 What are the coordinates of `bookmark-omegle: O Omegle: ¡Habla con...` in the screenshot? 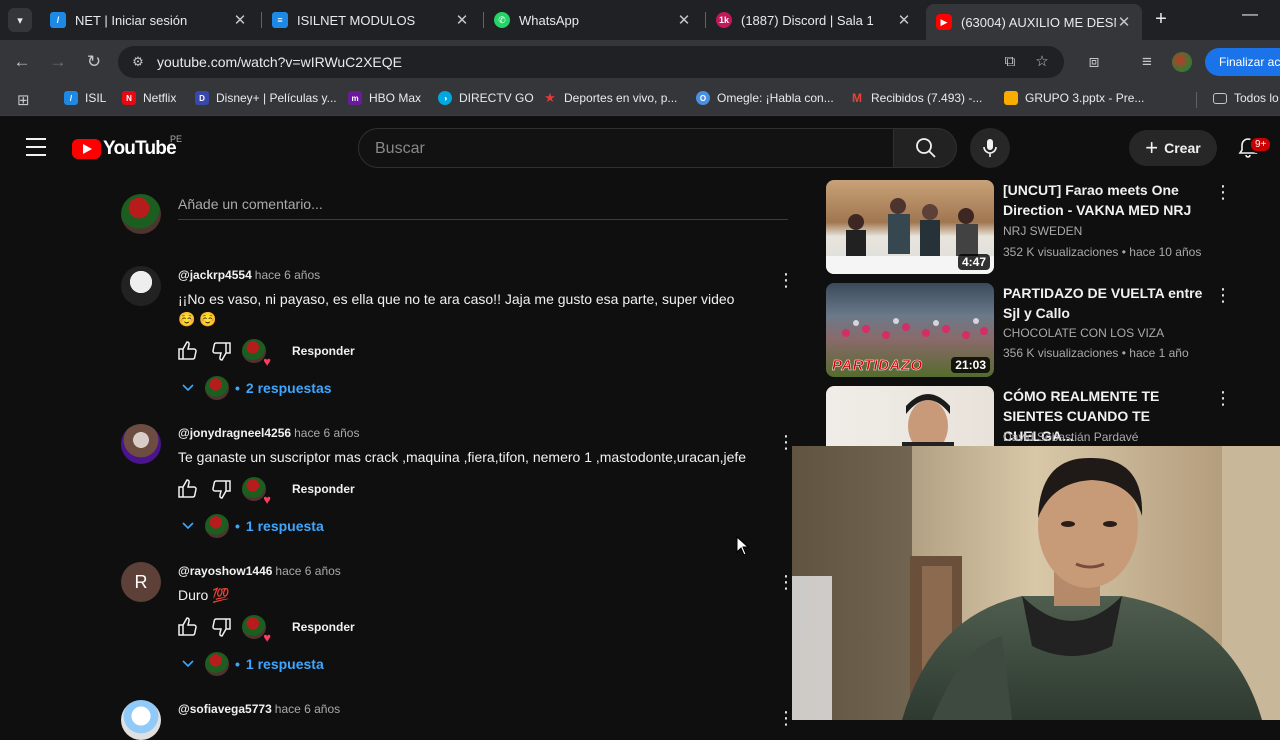 It's located at (765, 98).